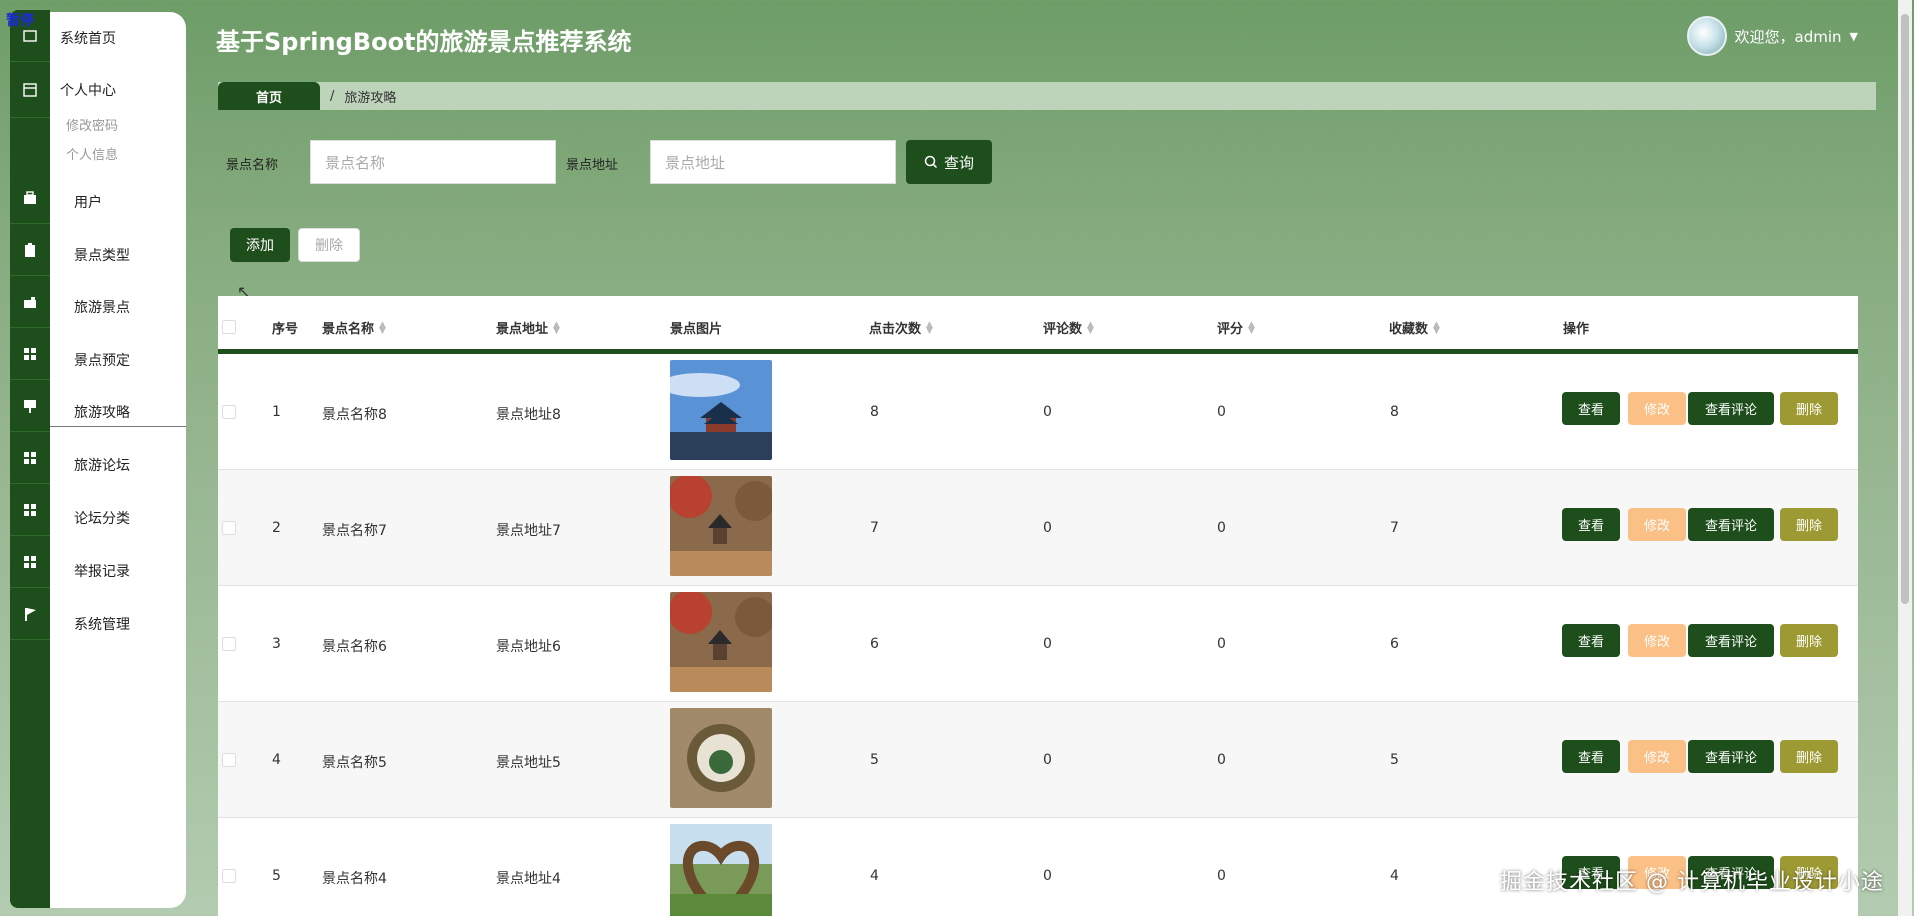 This screenshot has height=916, width=1914. Describe the element at coordinates (528, 327) in the screenshot. I see `header-address: 景点地址 ▲ ▼` at that location.